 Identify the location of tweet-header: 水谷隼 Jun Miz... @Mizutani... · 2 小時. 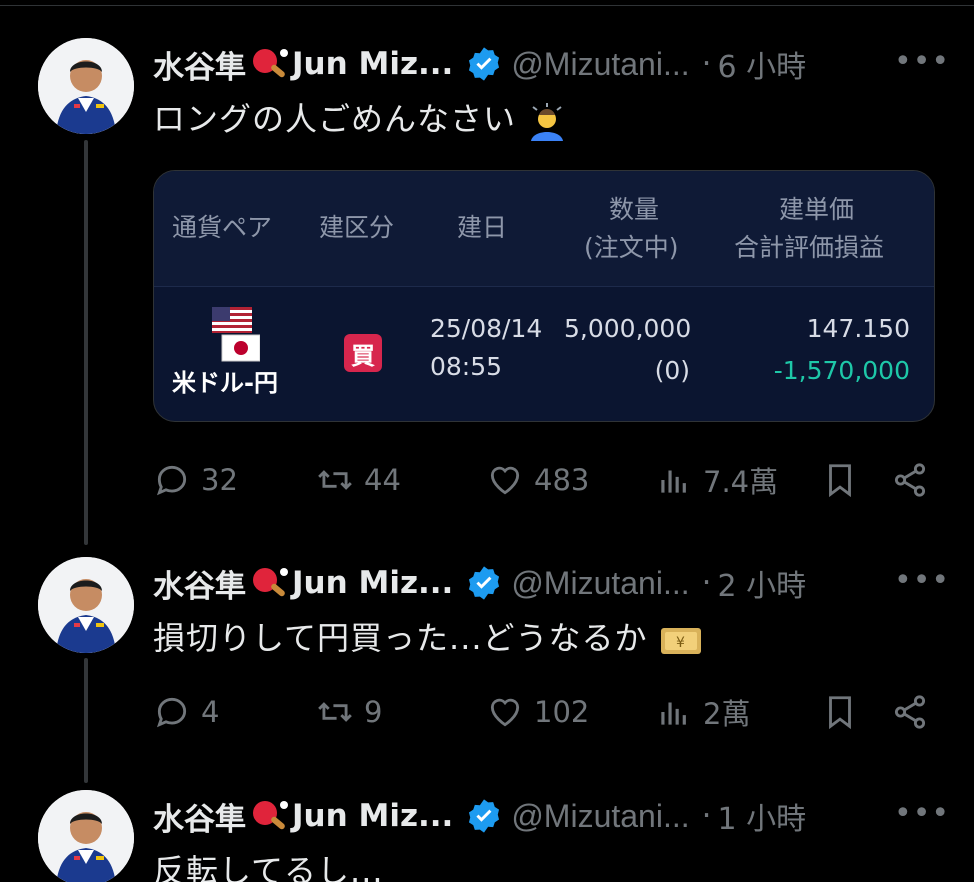
(479, 583).